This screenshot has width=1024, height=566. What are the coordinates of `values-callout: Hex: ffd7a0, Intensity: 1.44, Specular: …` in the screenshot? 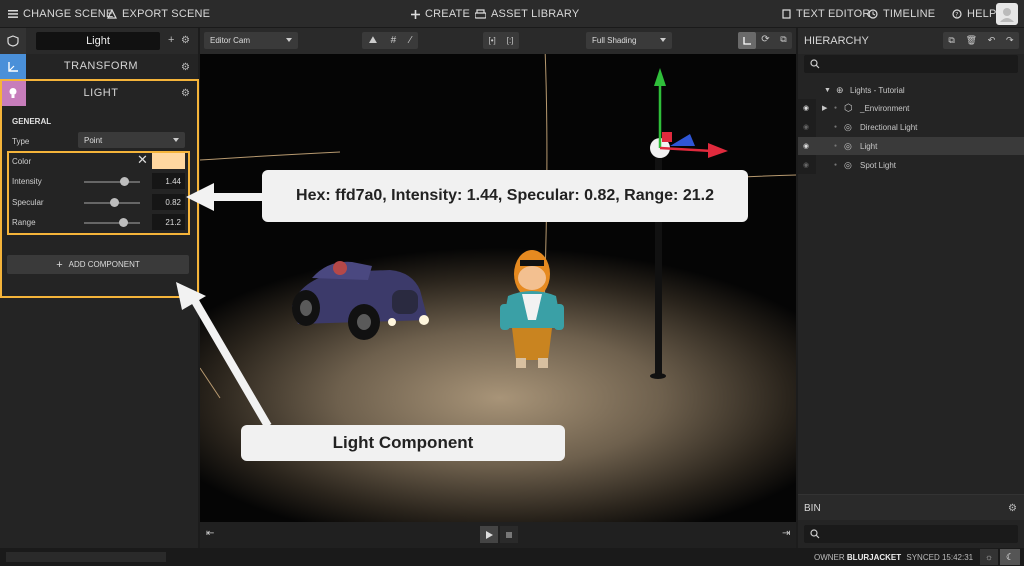 It's located at (505, 196).